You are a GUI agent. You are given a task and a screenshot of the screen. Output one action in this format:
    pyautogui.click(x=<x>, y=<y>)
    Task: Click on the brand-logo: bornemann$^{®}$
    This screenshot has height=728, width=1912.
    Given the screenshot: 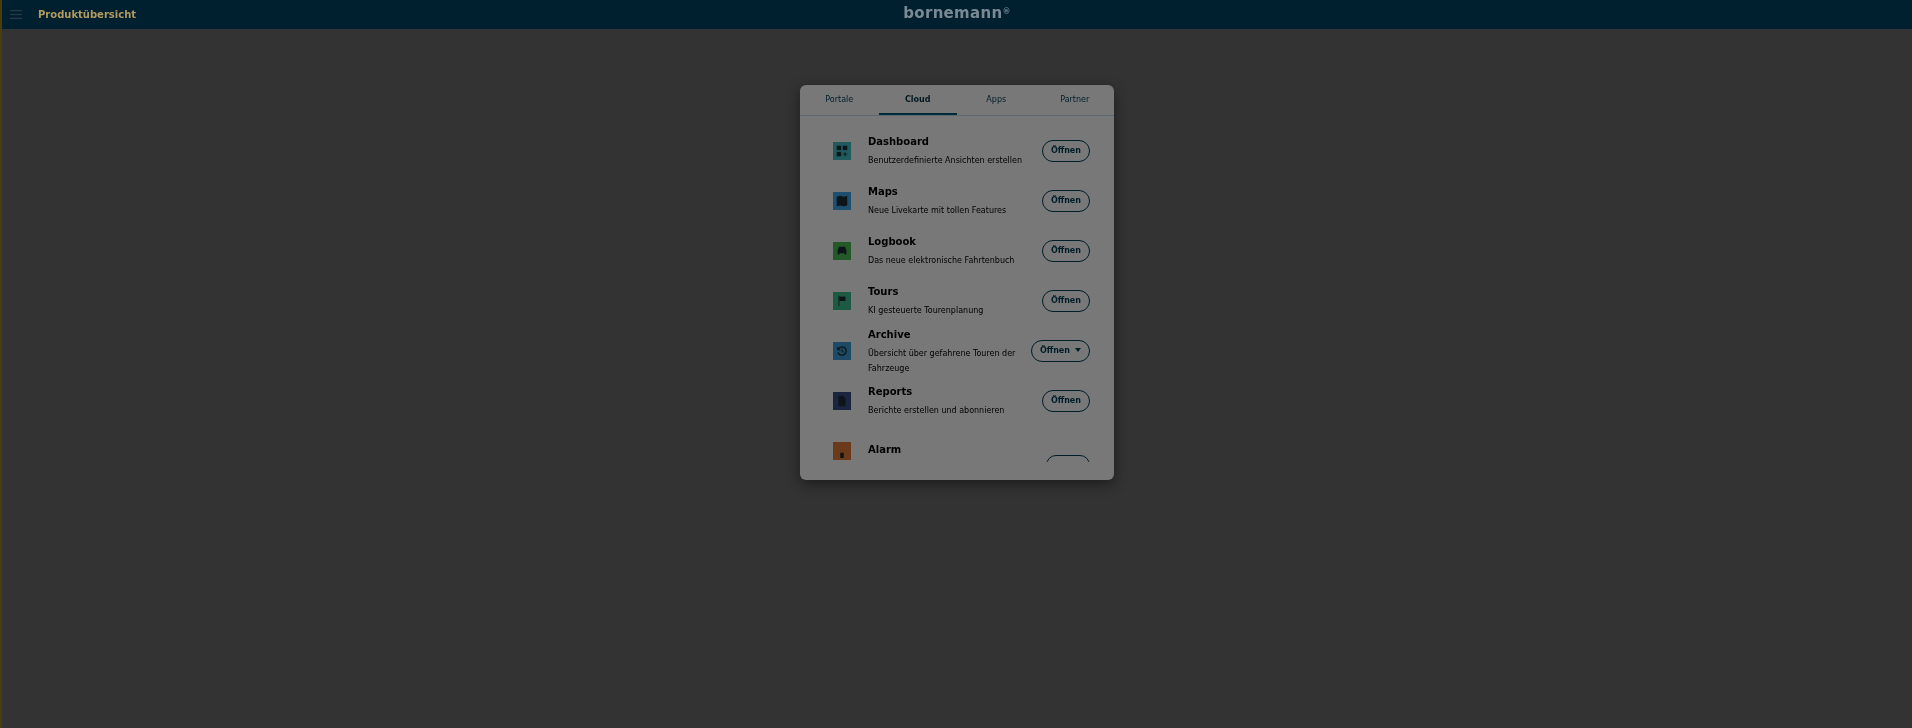 What is the action you would take?
    pyautogui.click(x=957, y=13)
    